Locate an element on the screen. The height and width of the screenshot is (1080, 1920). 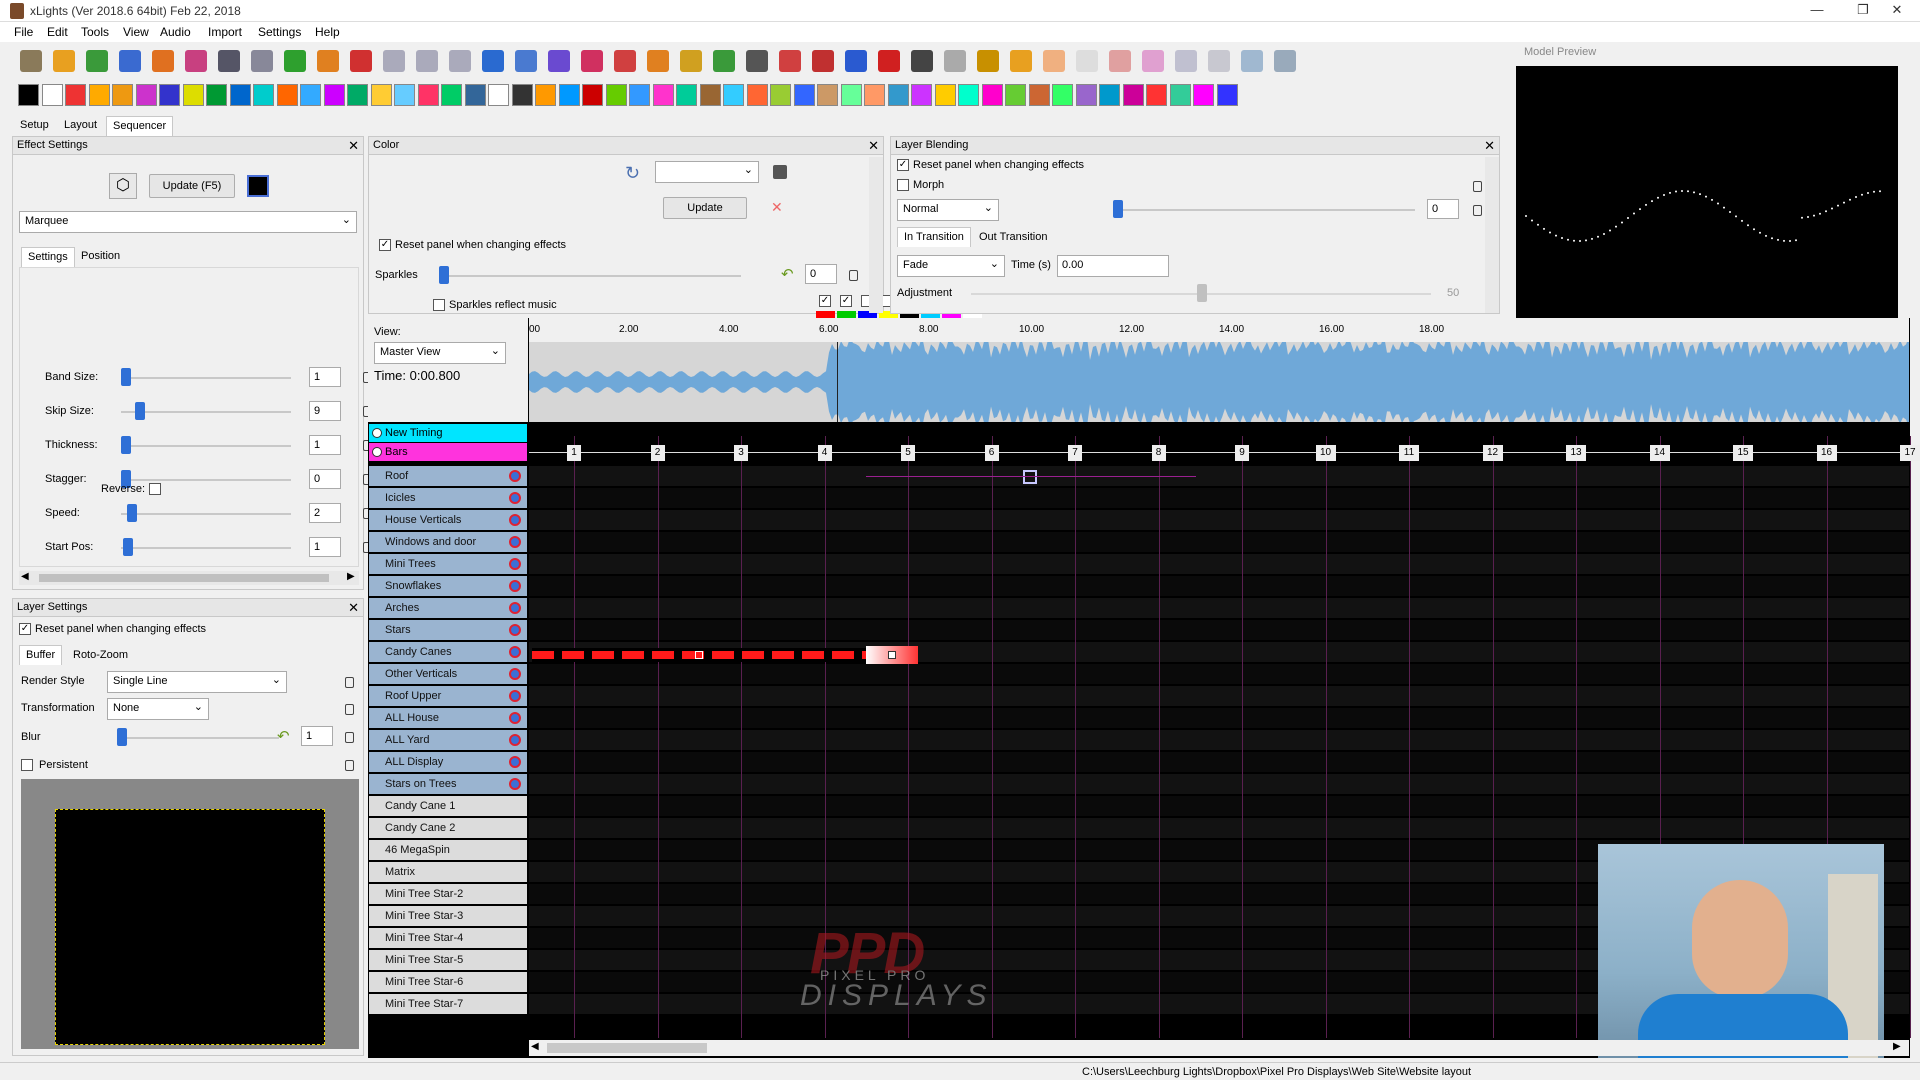
blend-slider-thumb is located at coordinates (1118, 209).